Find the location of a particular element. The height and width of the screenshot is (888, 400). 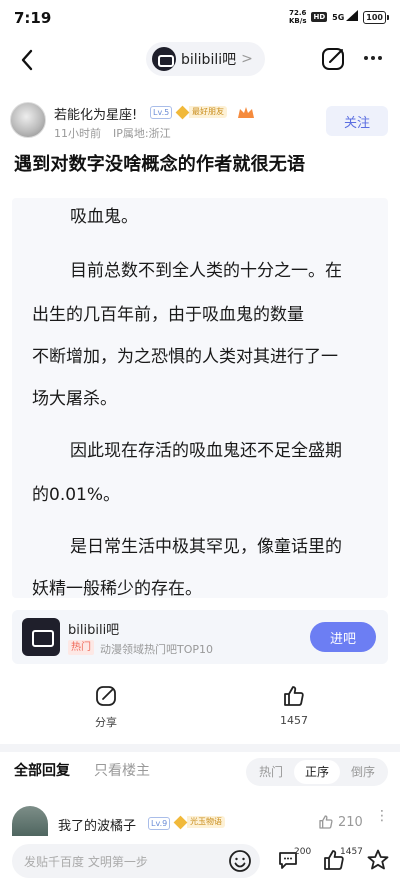

like-button: 1457 is located at coordinates (294, 705).